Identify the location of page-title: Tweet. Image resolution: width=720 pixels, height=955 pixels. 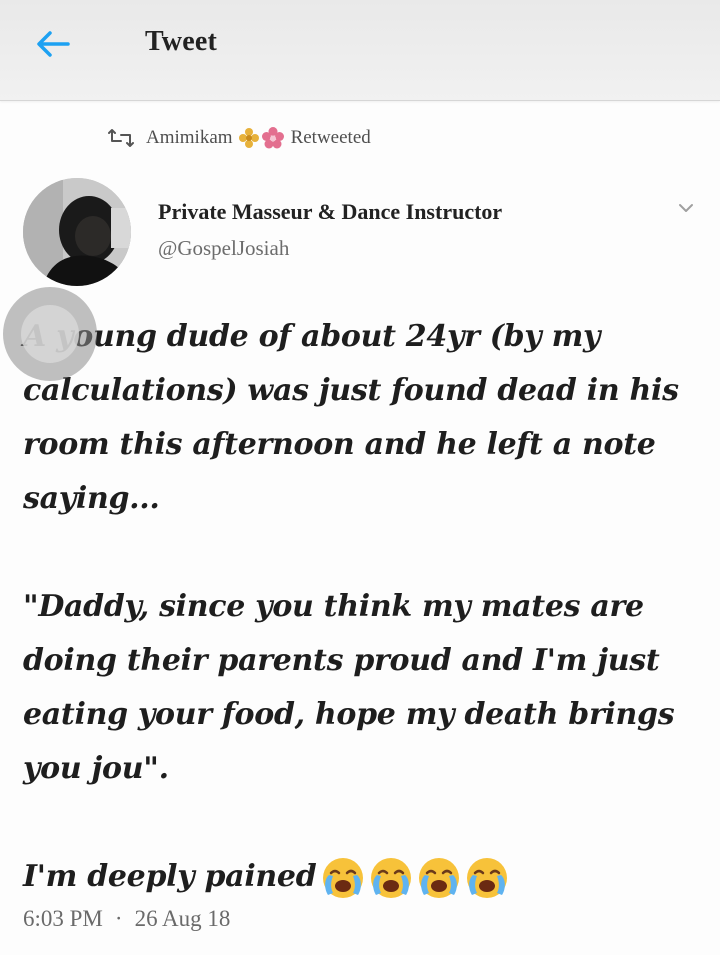
(181, 41).